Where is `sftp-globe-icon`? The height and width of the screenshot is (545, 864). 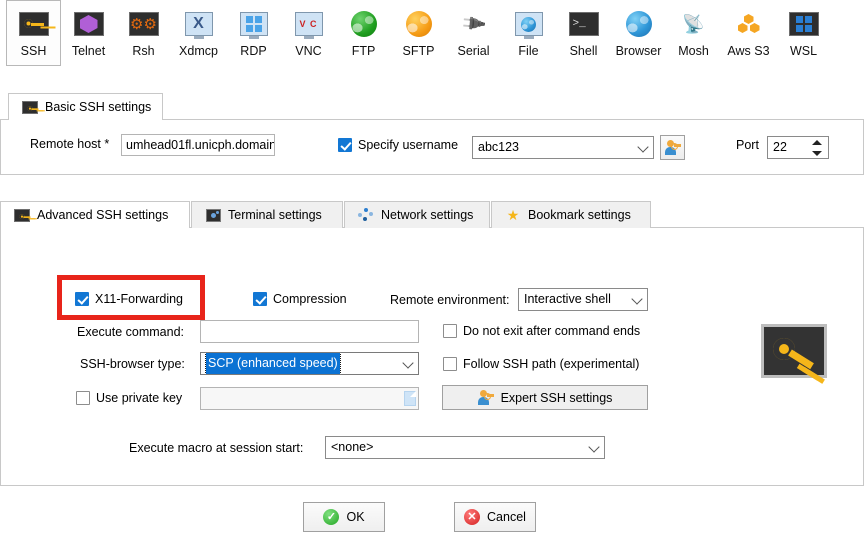
sftp-globe-icon is located at coordinates (419, 24).